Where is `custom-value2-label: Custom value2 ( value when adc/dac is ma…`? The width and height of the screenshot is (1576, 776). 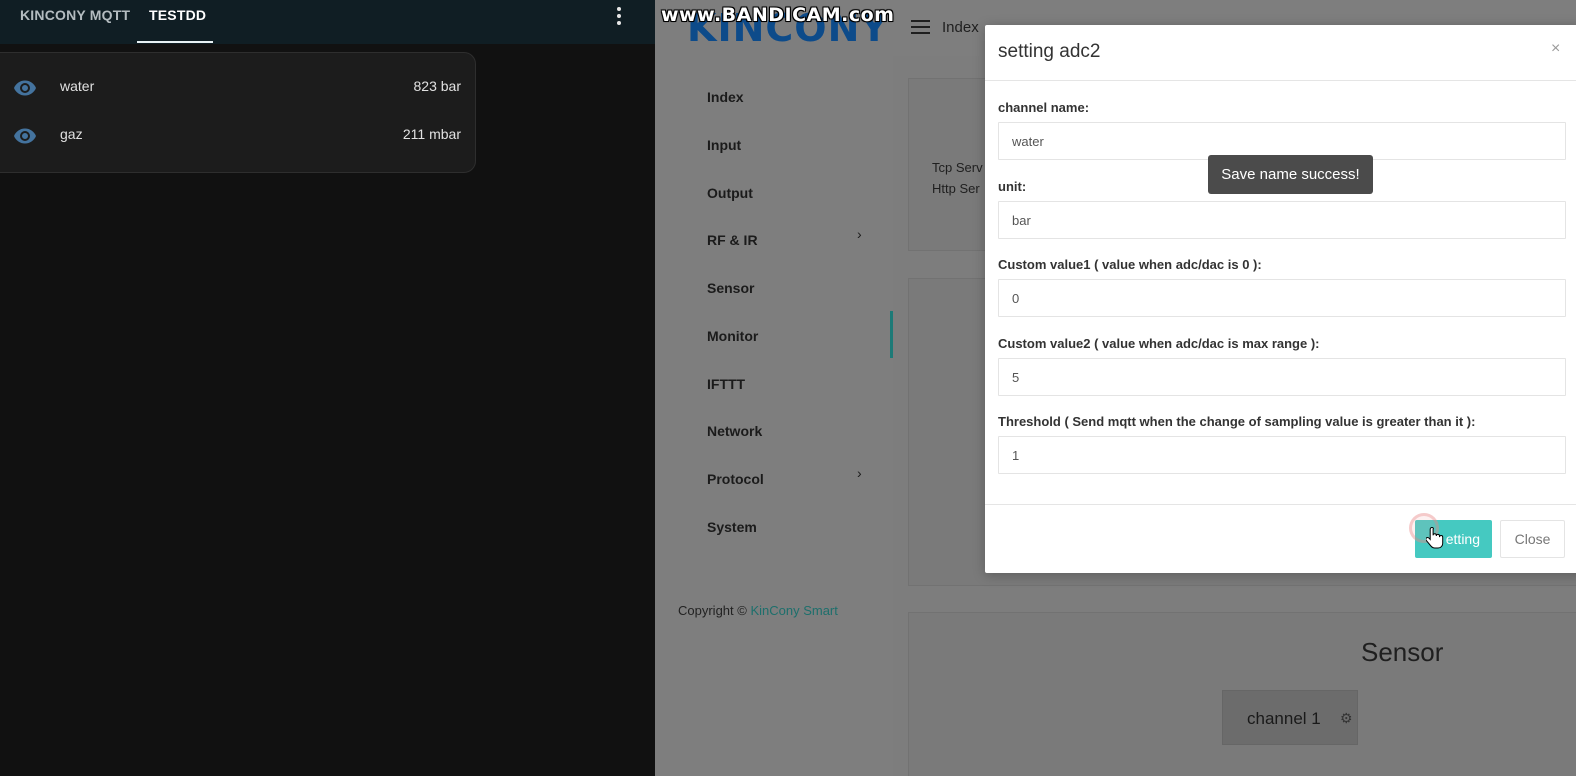 custom-value2-label: Custom value2 ( value when adc/dac is ma… is located at coordinates (1159, 343).